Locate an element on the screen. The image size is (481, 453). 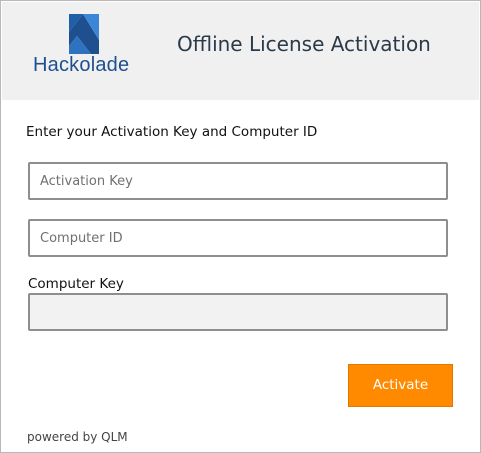
logo-wordmark: Hackolade is located at coordinates (81, 65).